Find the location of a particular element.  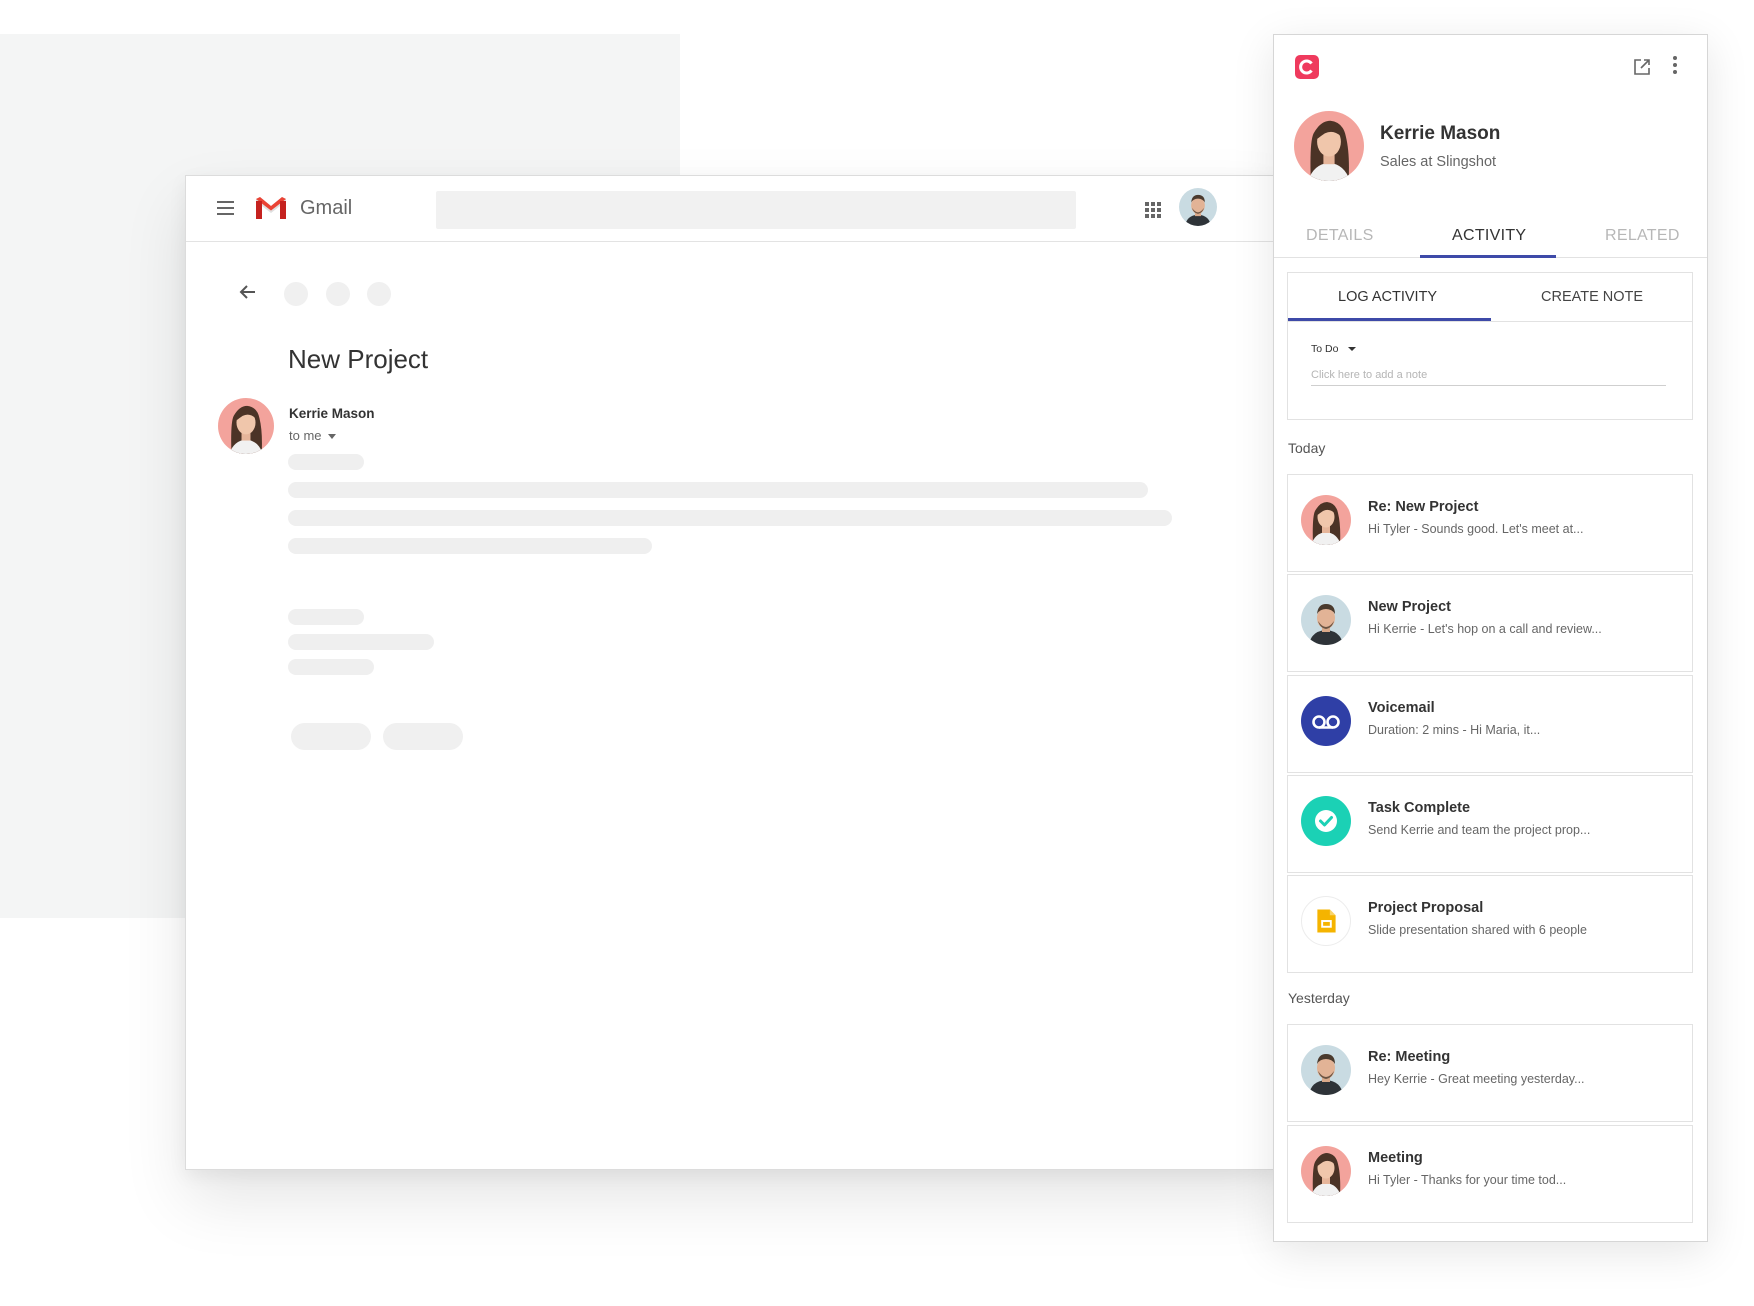

activity-title: Meeting is located at coordinates (1395, 1158).